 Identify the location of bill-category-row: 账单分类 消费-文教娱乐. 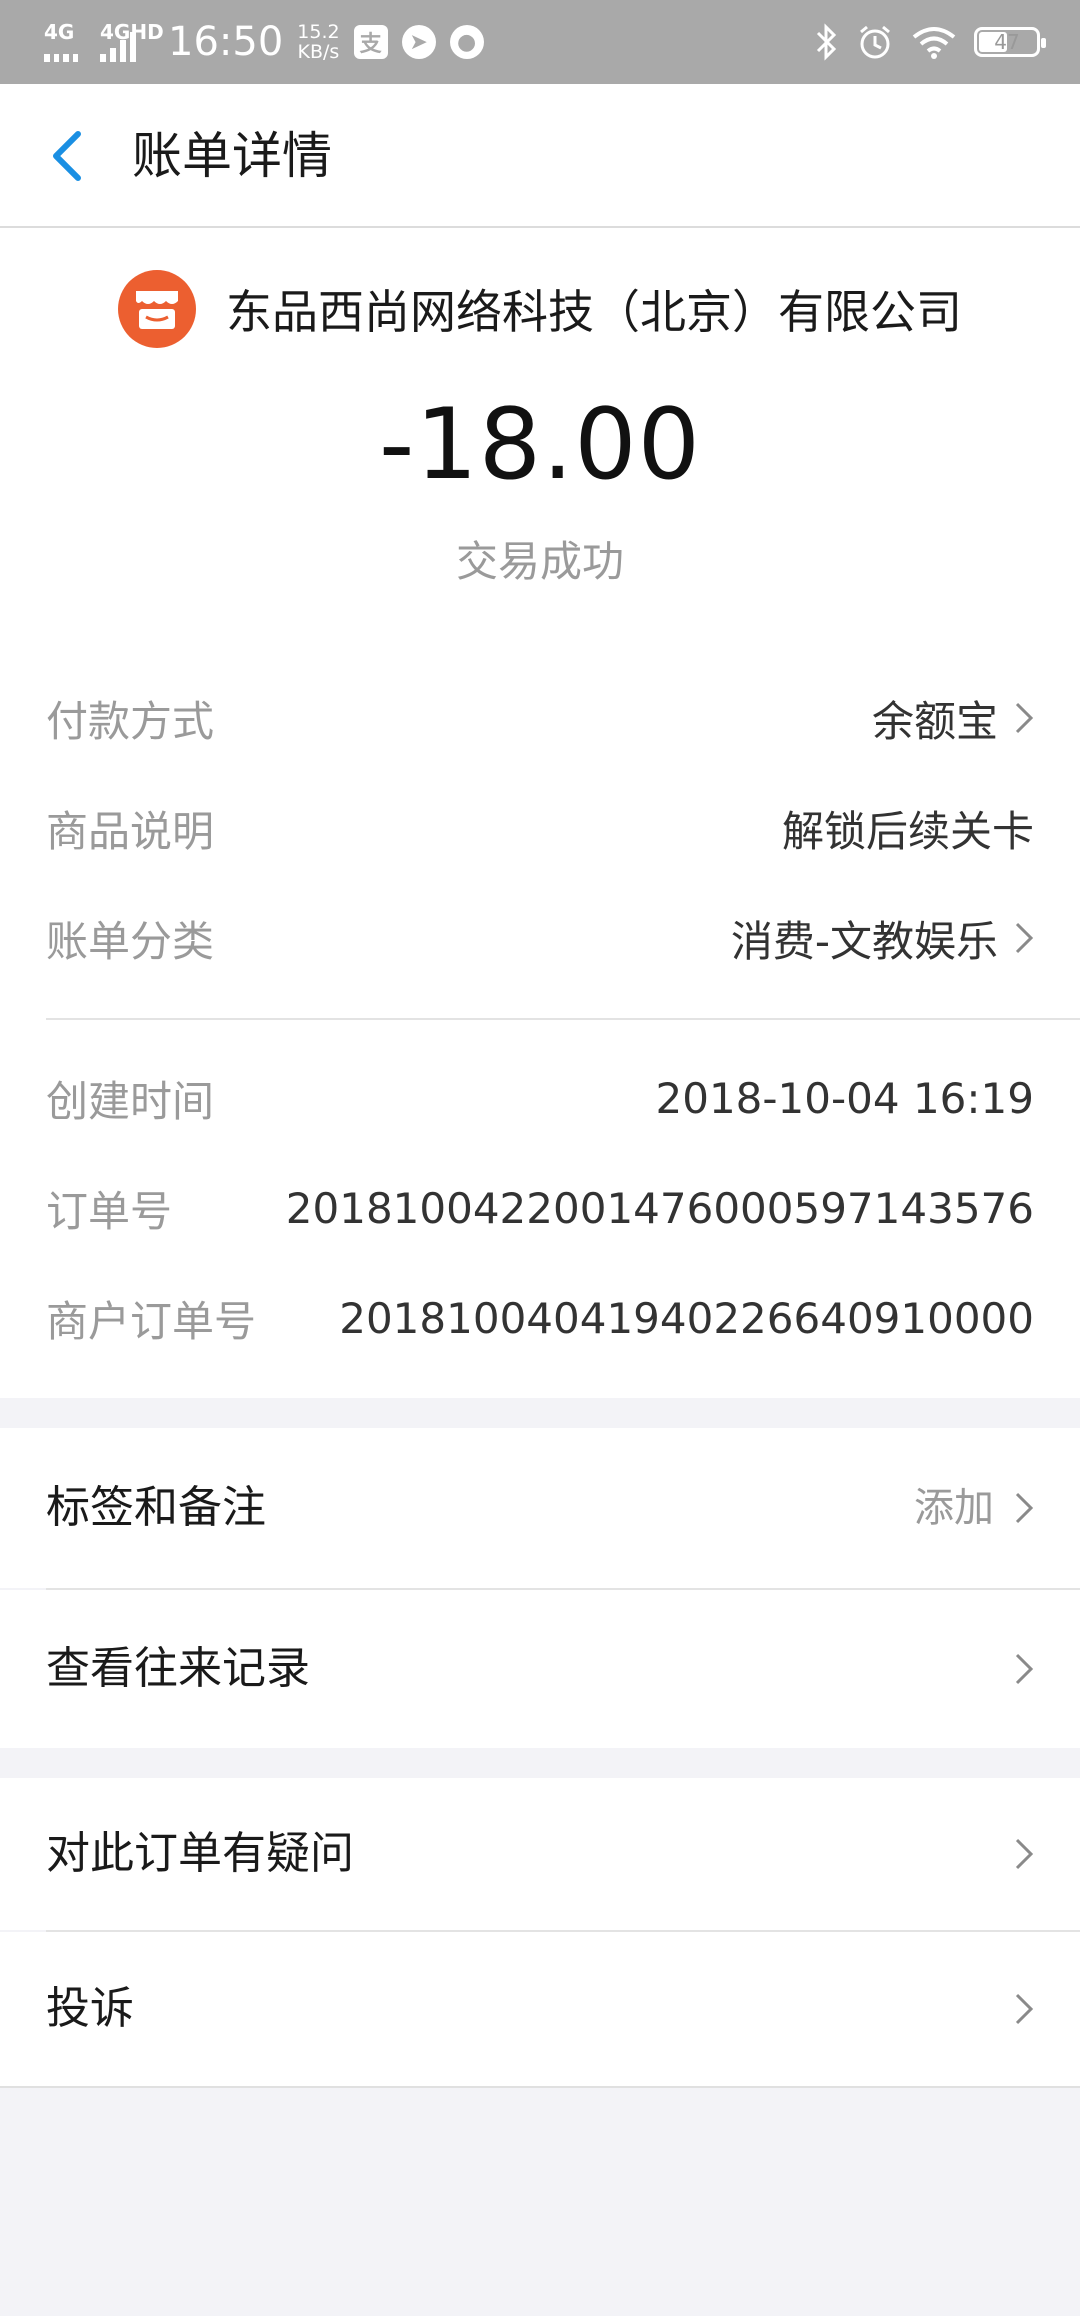
(540, 938).